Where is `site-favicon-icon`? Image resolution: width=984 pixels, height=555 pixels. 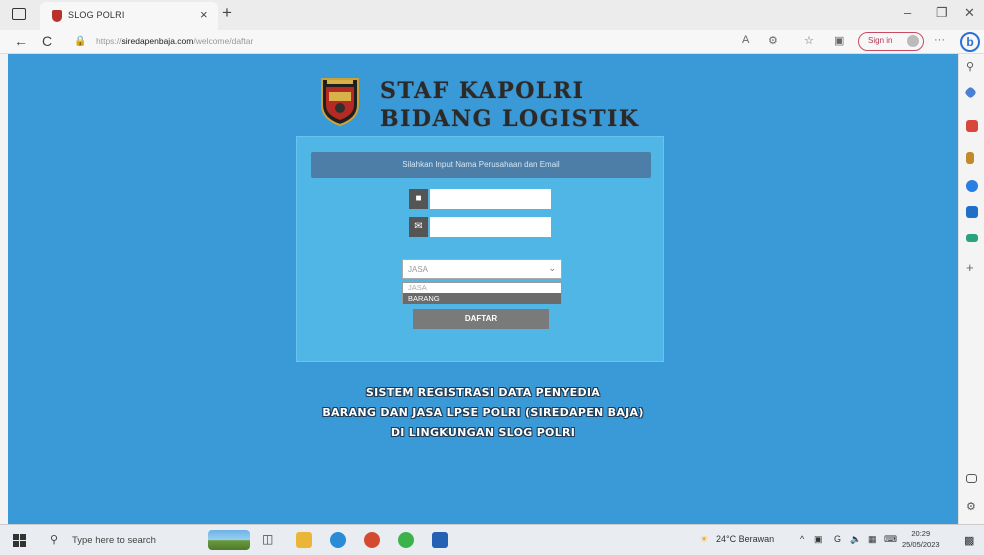 site-favicon-icon is located at coordinates (57, 16).